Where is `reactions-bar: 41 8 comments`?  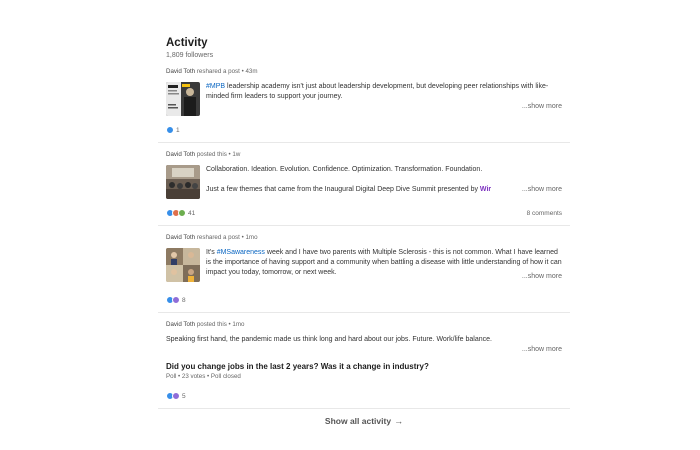
reactions-bar: 41 8 comments is located at coordinates (364, 213).